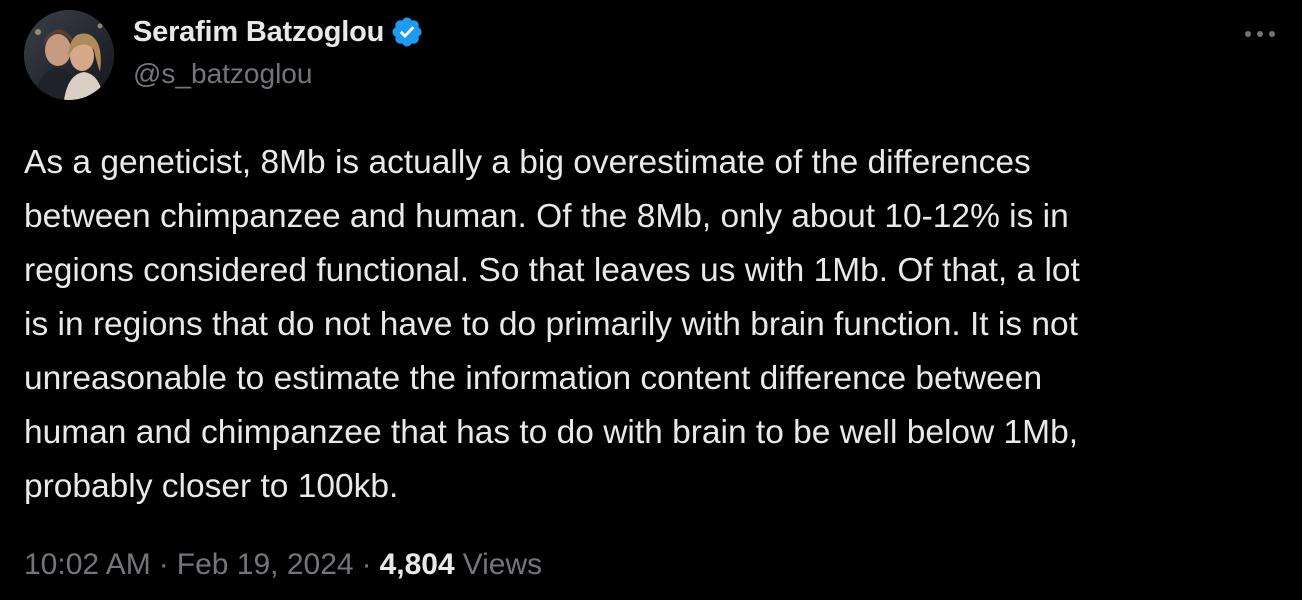 The image size is (1302, 600). I want to click on tweet-date: Feb 19, 2024, so click(265, 565).